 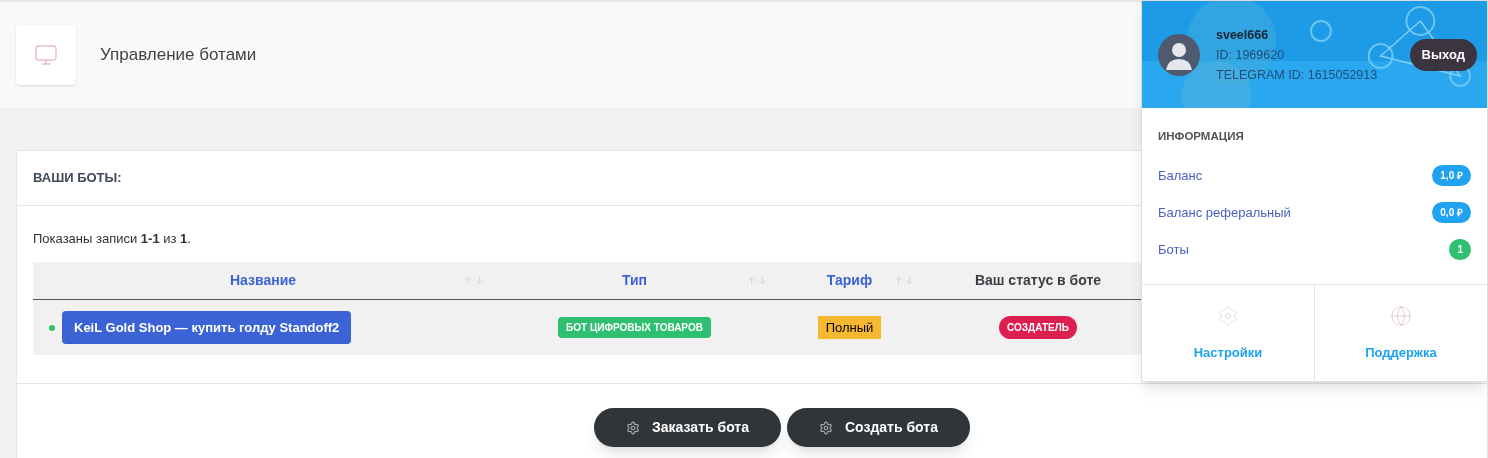 What do you see at coordinates (1401, 352) in the screenshot?
I see `tile-label: Поддержка` at bounding box center [1401, 352].